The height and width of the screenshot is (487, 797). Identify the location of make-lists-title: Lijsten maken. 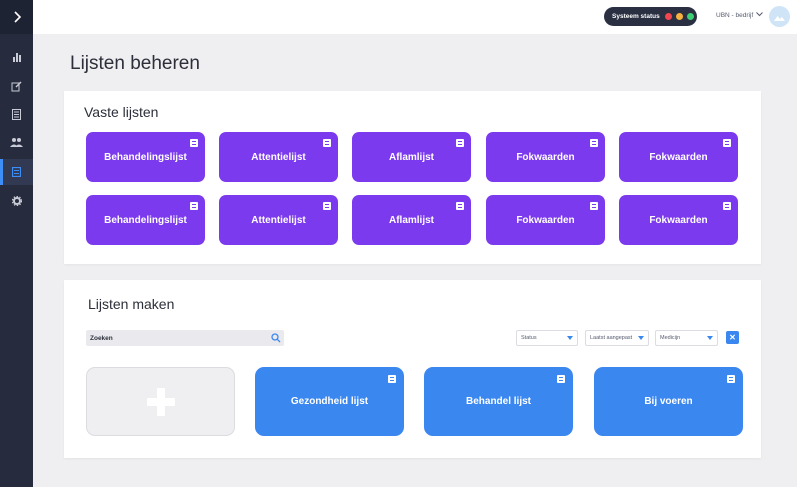
(131, 304).